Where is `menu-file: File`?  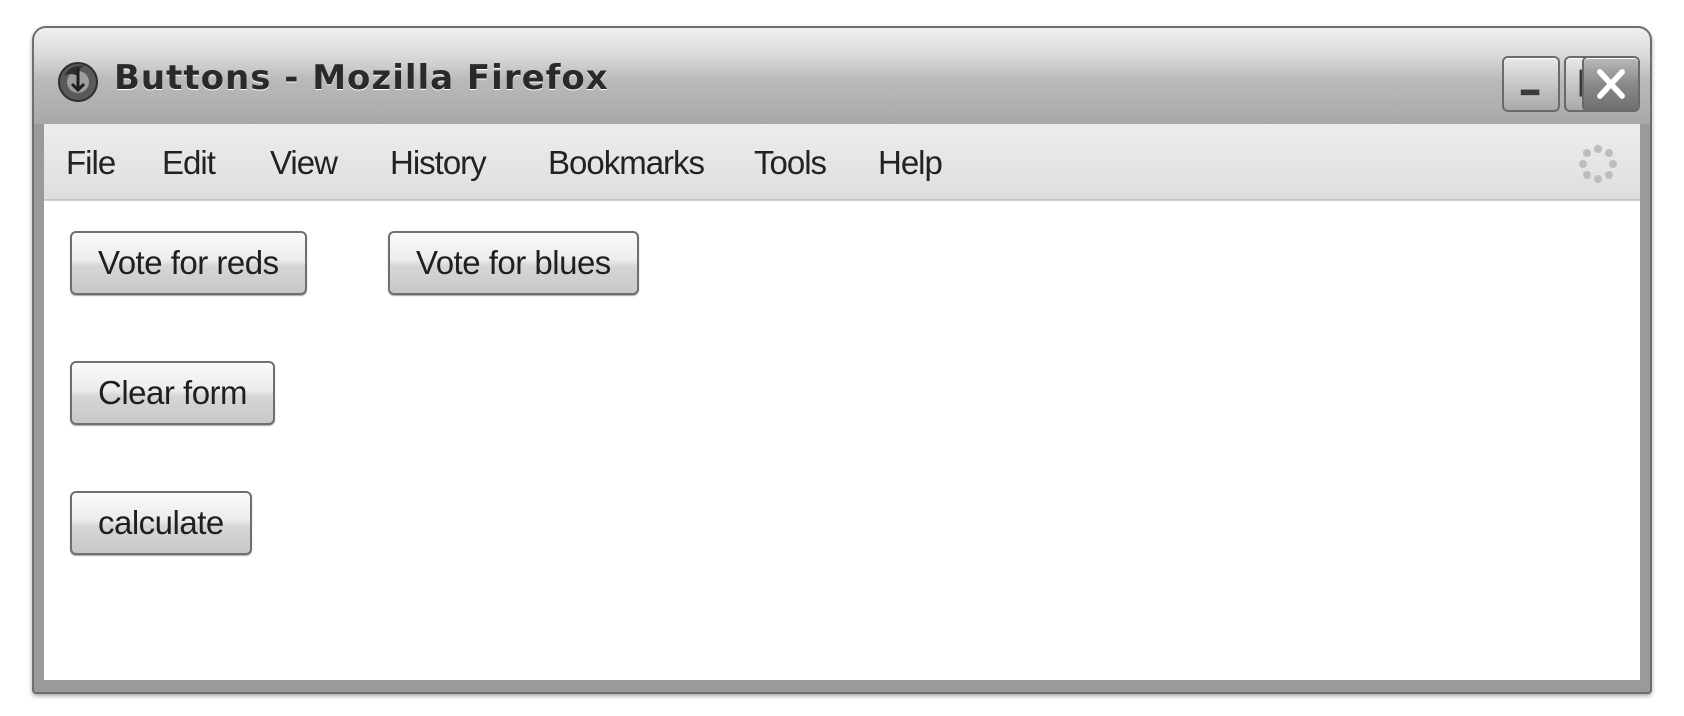
menu-file: File is located at coordinates (91, 163).